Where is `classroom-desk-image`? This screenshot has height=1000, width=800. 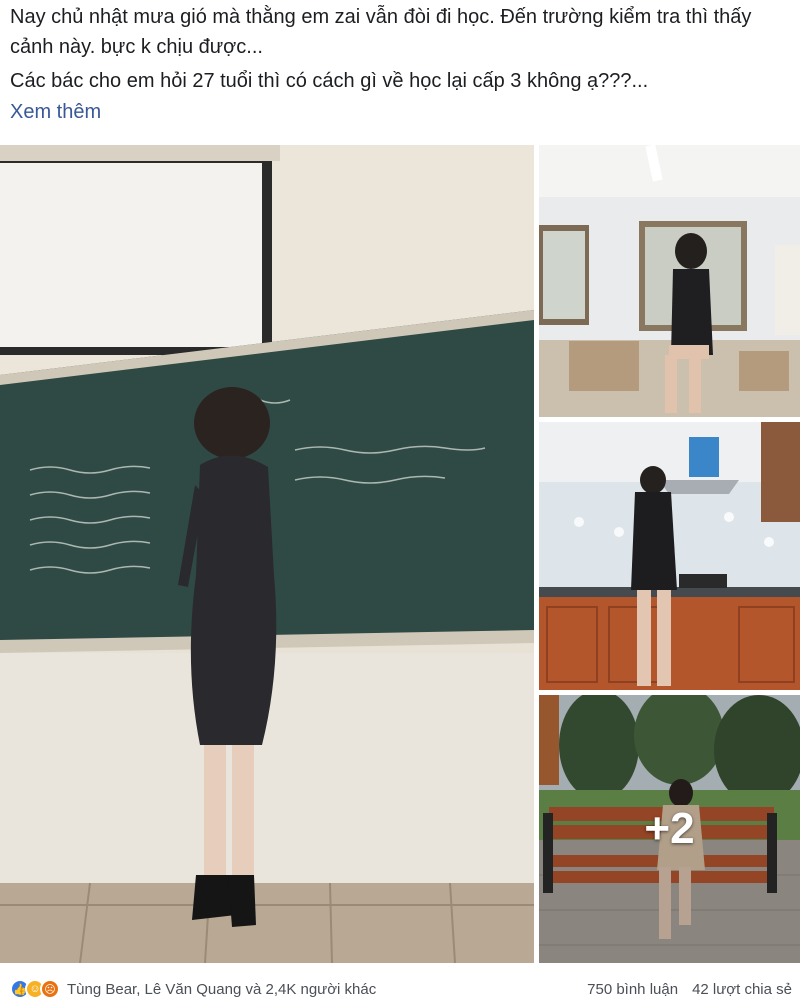
classroom-desk-image is located at coordinates (669, 281).